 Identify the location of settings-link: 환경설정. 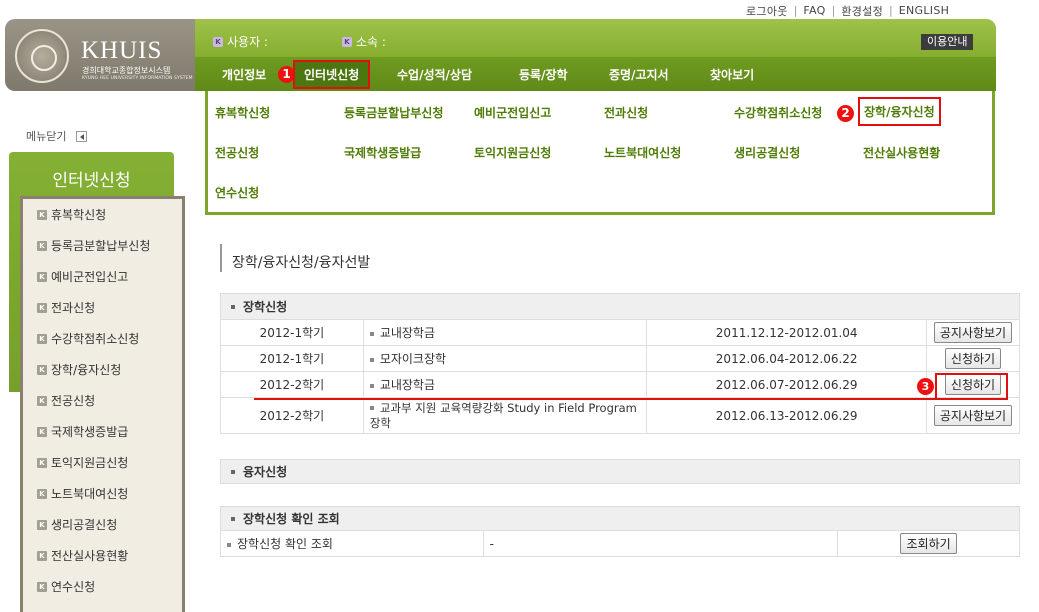
(862, 11).